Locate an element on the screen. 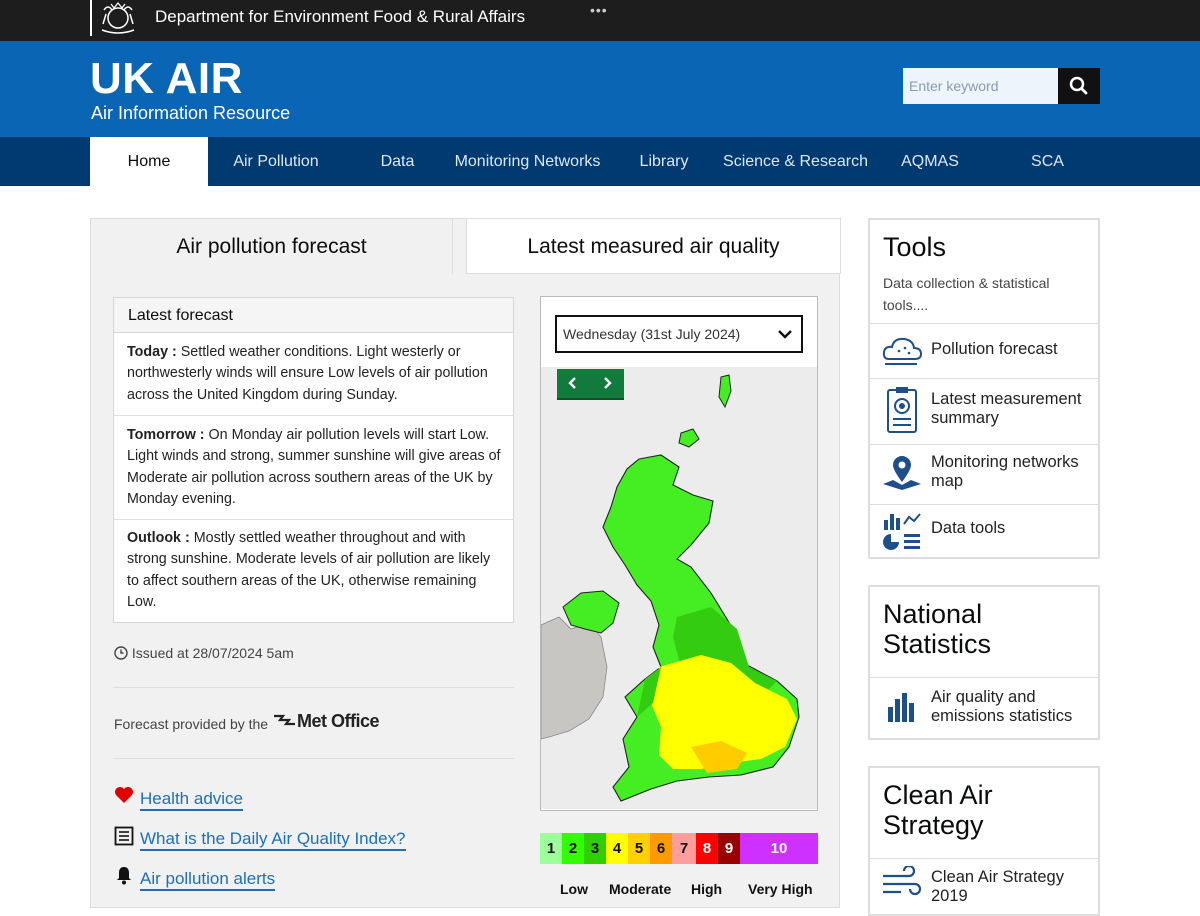 The width and height of the screenshot is (1200, 916). bar-chart-icon is located at coordinates (901, 707).